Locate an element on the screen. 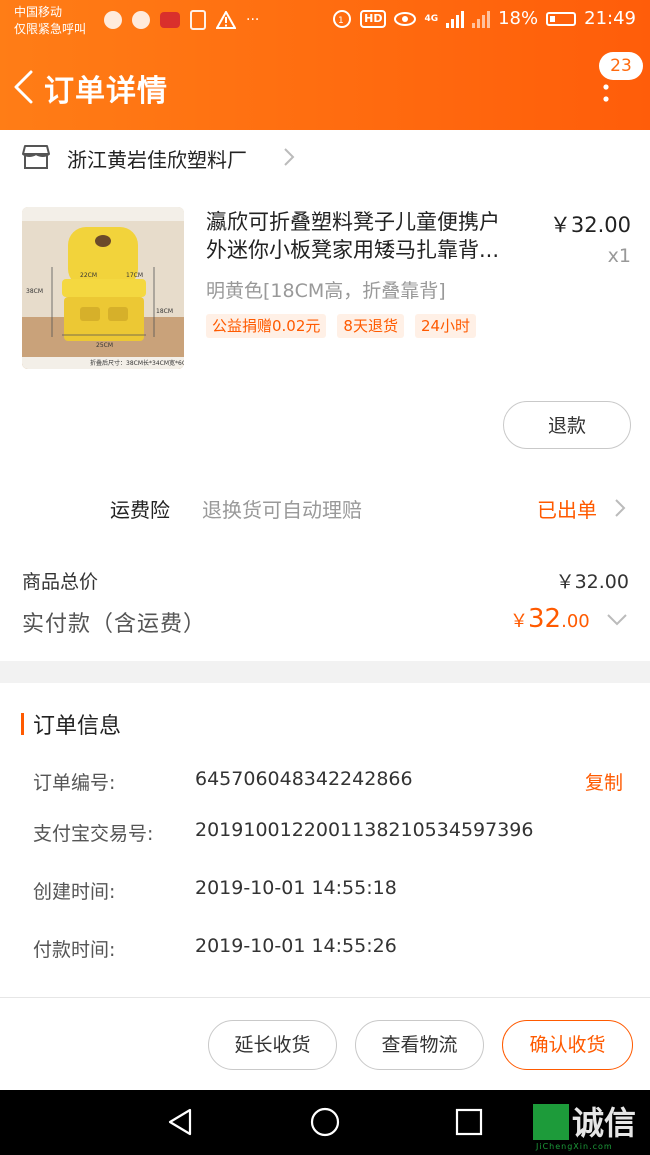 Image resolution: width=650 pixels, height=1155 pixels. data-saver-icon: 1 is located at coordinates (342, 18).